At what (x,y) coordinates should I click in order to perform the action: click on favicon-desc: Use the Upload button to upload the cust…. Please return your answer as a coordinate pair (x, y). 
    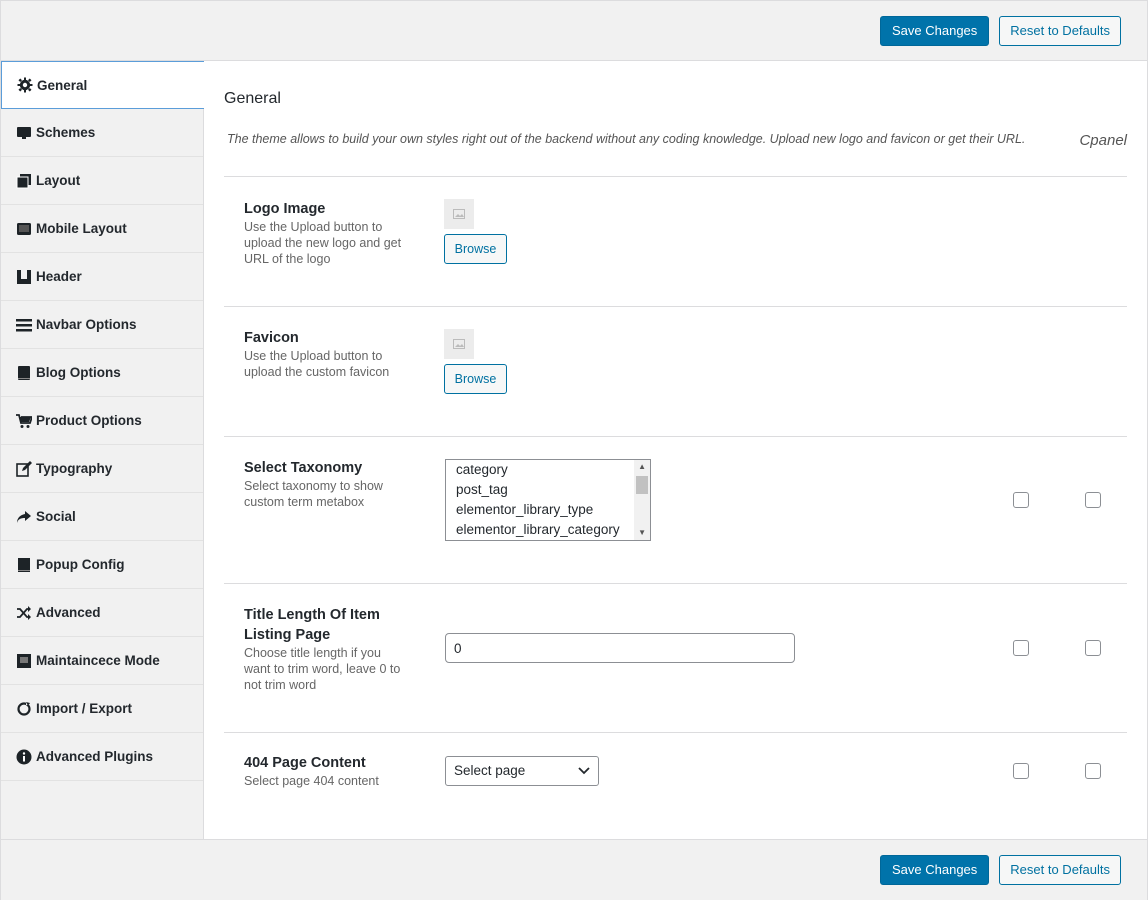
    Looking at the image, I should click on (317, 364).